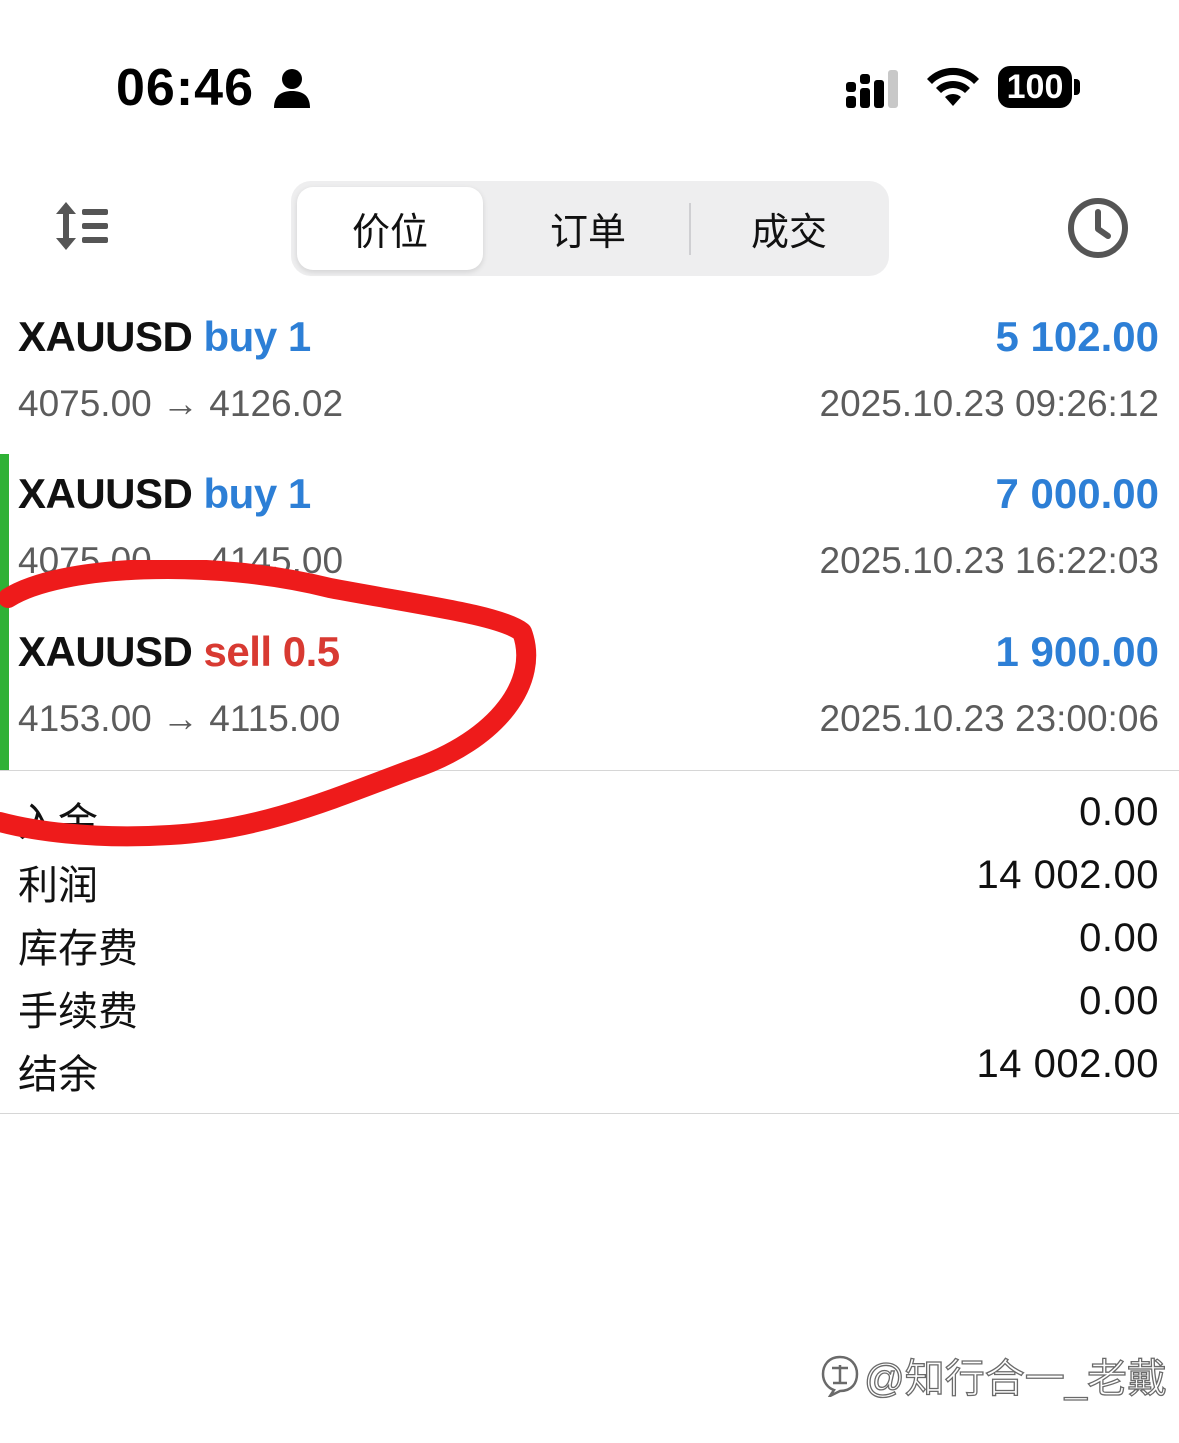  What do you see at coordinates (872, 89) in the screenshot?
I see `signal-icon` at bounding box center [872, 89].